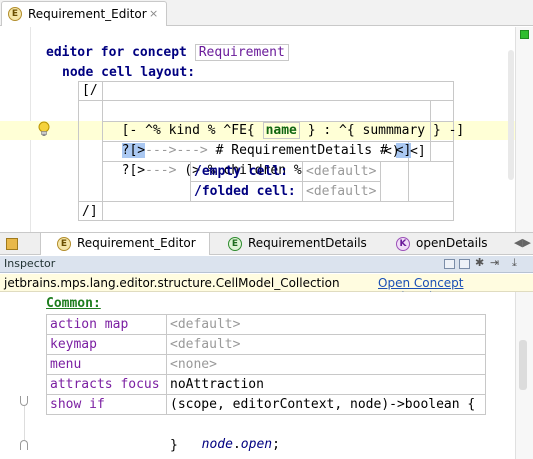 Image resolution: width=533 pixels, height=459 pixels. What do you see at coordinates (464, 264) in the screenshot?
I see `dock-window-icon` at bounding box center [464, 264].